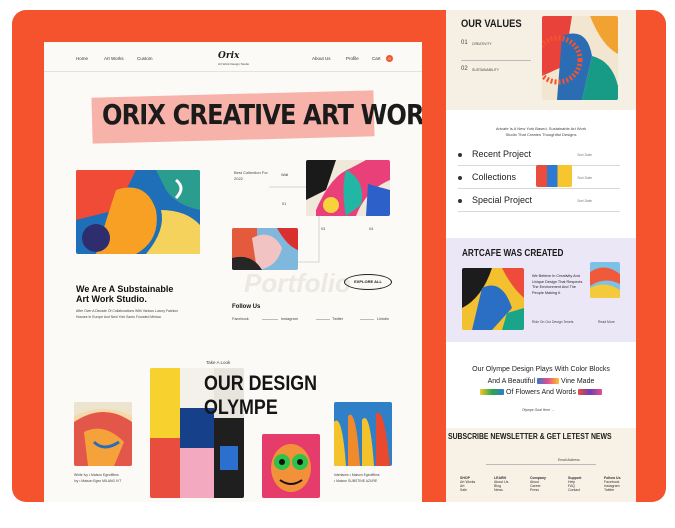 This screenshot has height=528, width=675. Describe the element at coordinates (530, 436) in the screenshot. I see `newsletter-title: SUBSCRIBE NEWSLETTER & GET LETEST NEWS` at that location.